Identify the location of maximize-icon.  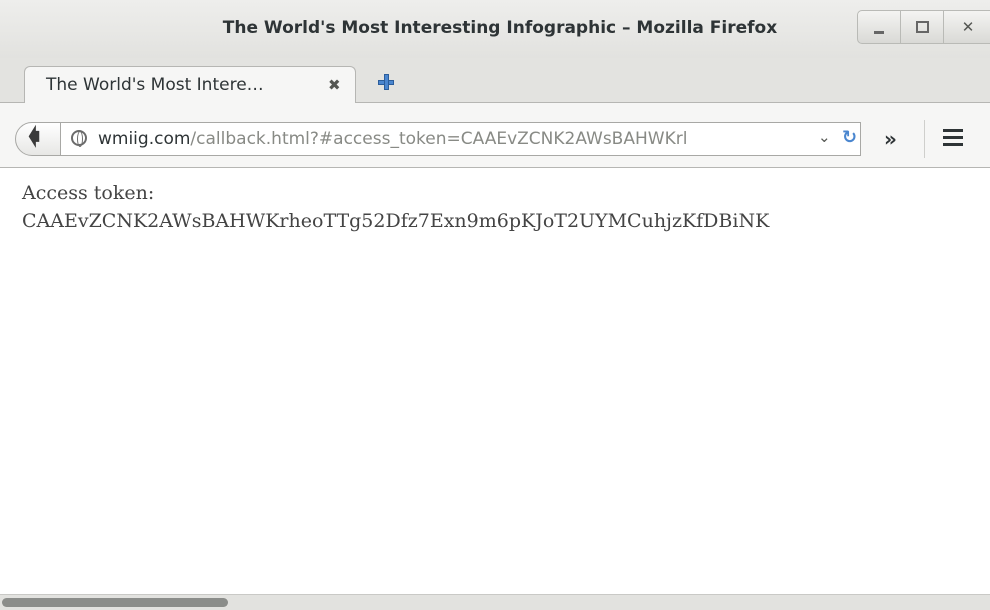
(922, 27).